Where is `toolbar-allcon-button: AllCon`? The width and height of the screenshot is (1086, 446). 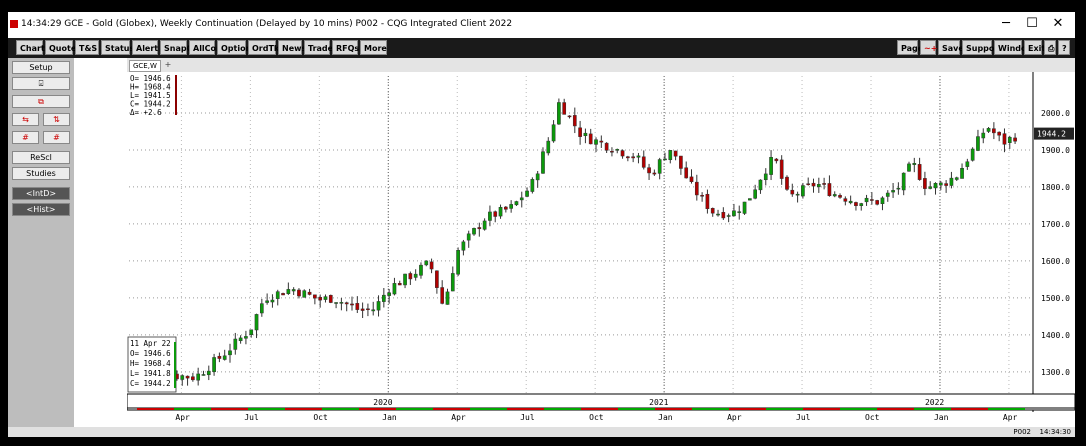 toolbar-allcon-button: AllCon is located at coordinates (205, 47).